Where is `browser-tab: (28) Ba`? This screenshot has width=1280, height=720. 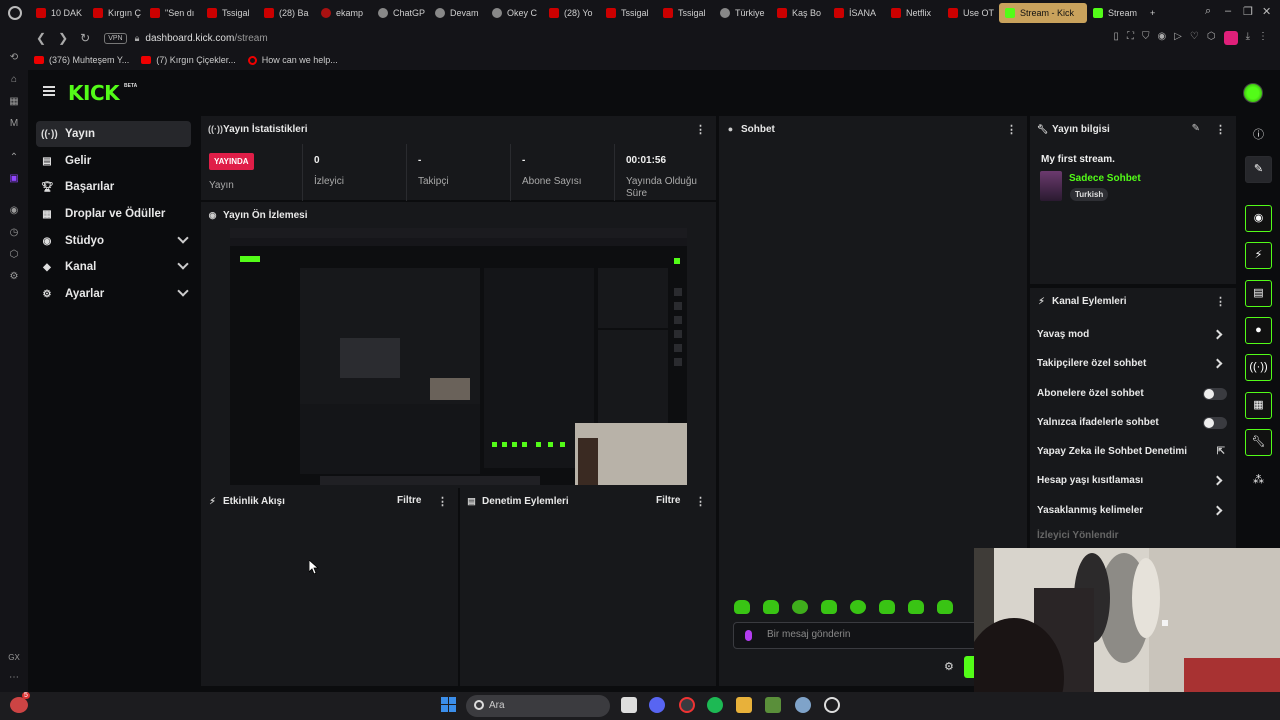
browser-tab: (28) Ba is located at coordinates (286, 13).